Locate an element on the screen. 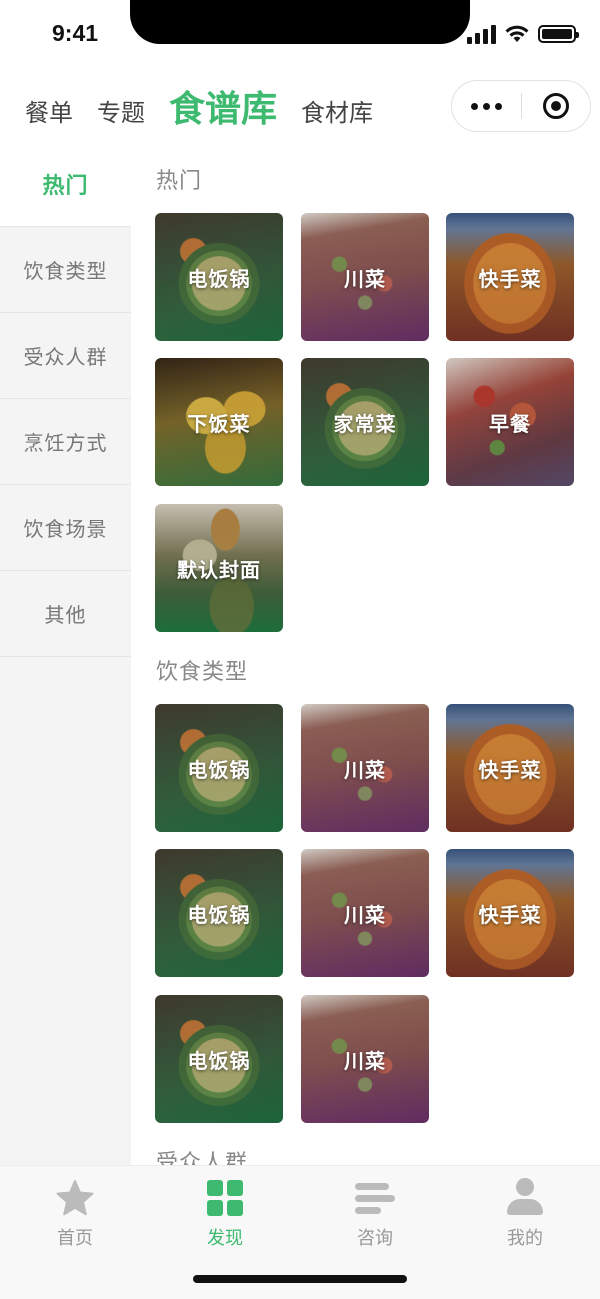 This screenshot has height=1299, width=600. tabbar-item-mine: 我的 is located at coordinates (525, 1214).